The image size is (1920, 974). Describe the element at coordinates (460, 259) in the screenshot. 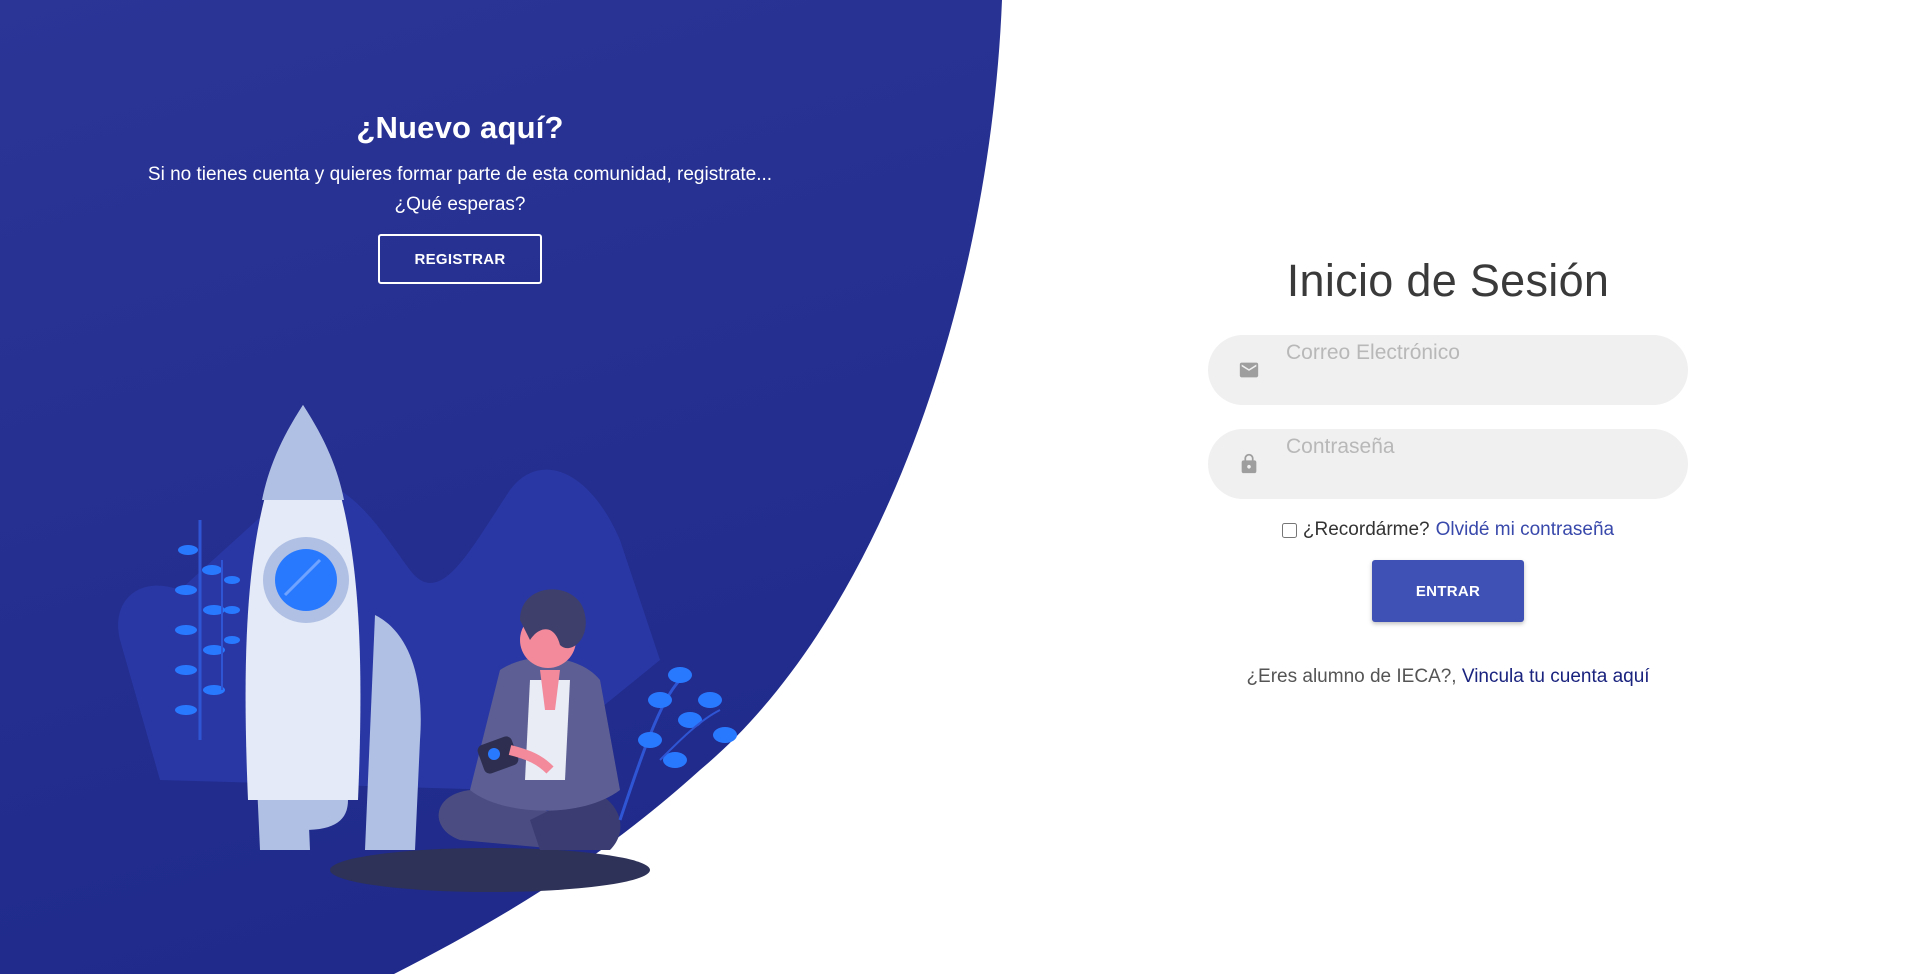

I see `register-button: REGISTRAR` at that location.